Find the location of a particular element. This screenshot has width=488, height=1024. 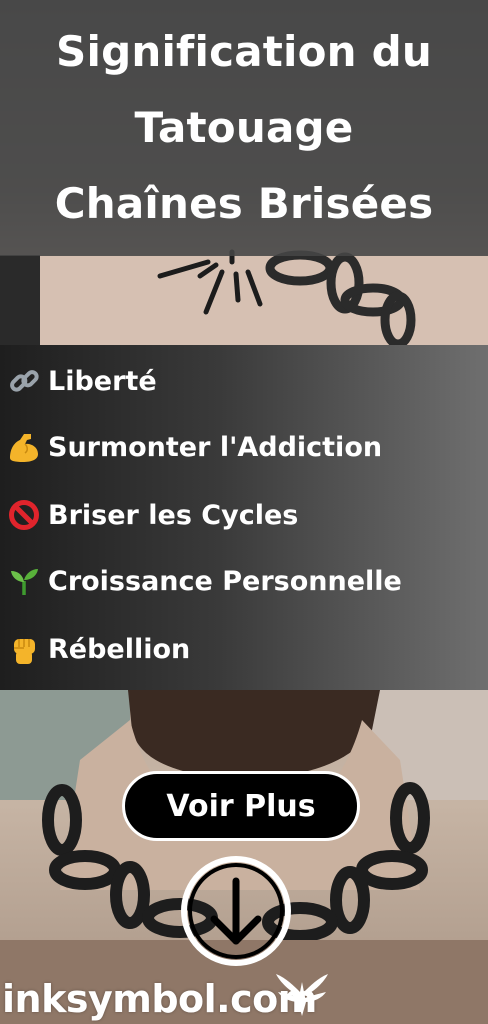

list-item-briser: Briser les Cycles is located at coordinates (152, 515).